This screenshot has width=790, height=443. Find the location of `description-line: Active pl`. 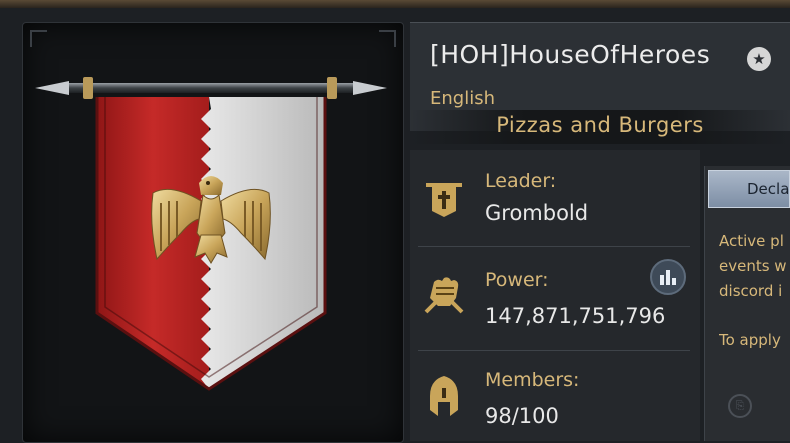

description-line: Active pl is located at coordinates (751, 241).